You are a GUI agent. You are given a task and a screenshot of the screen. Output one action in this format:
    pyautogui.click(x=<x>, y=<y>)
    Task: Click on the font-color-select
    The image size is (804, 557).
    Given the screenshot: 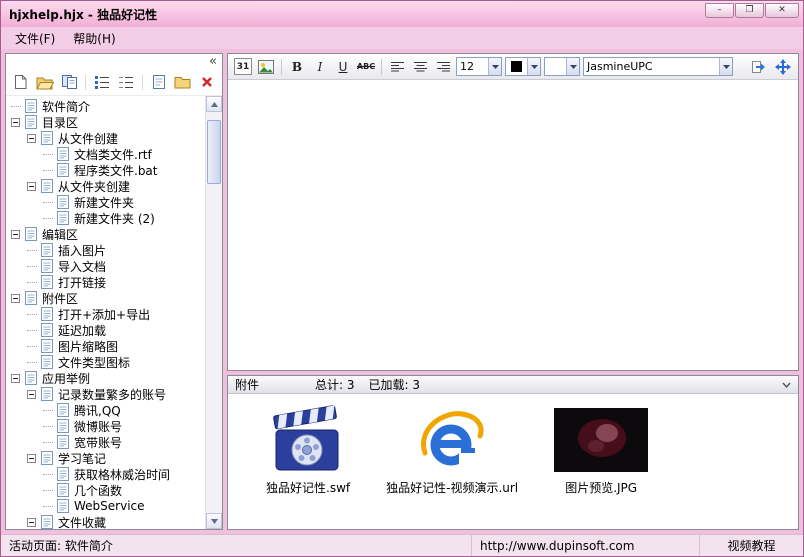 What is the action you would take?
    pyautogui.click(x=523, y=66)
    